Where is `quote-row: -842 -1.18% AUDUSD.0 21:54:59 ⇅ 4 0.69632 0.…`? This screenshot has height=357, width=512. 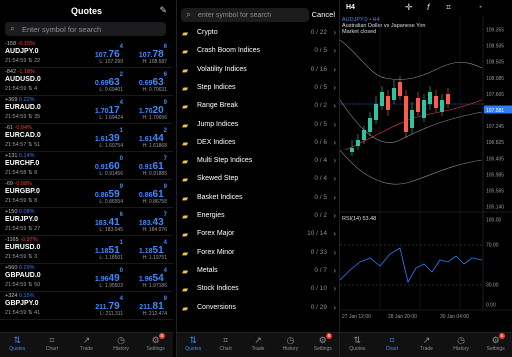
quote-row: -842 -1.18% AUDUSD.0 21:54:59 ⇅ 4 0.69632 0.… is located at coordinates (86, 82).